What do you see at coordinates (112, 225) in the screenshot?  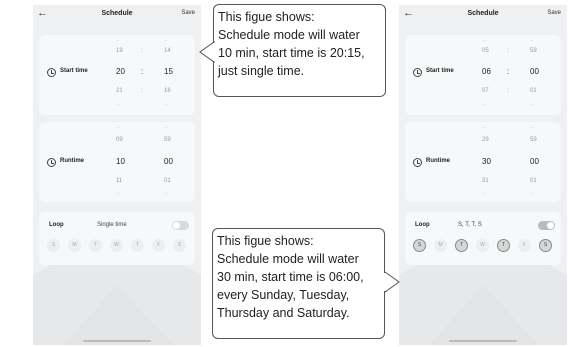 I see `loop-value: Single time` at bounding box center [112, 225].